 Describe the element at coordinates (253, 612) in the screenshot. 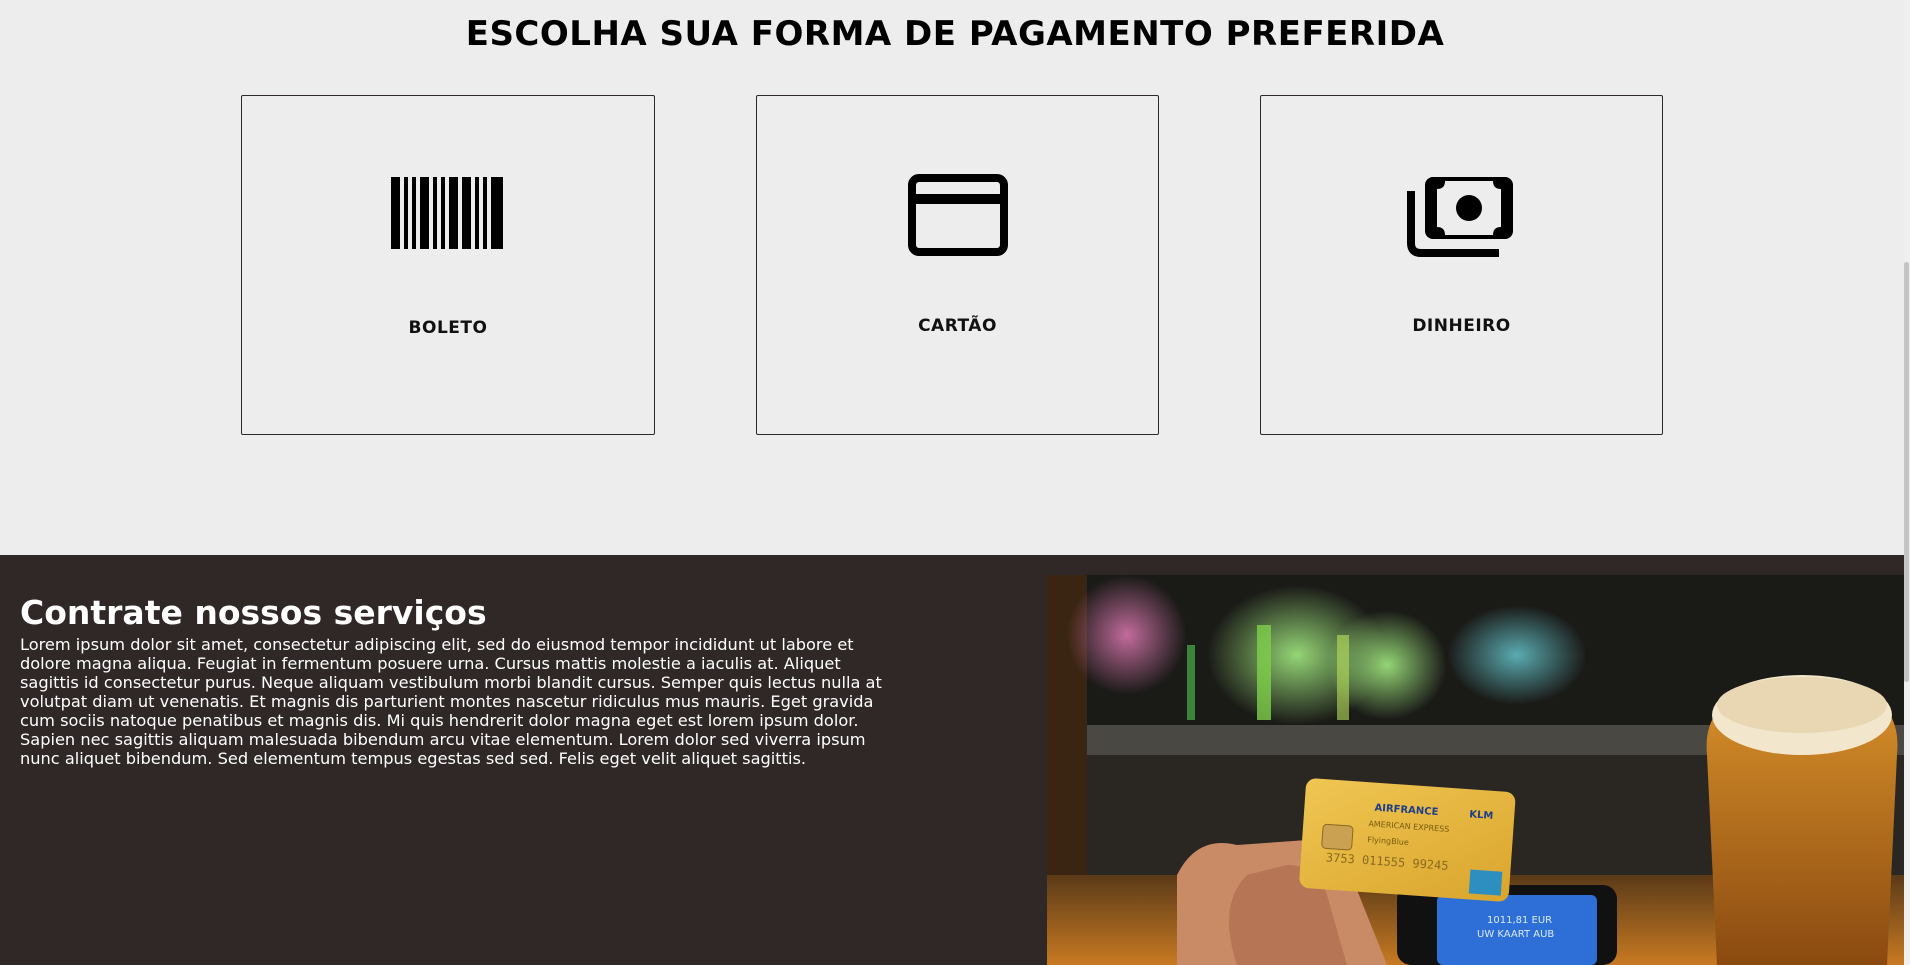

I see `services-title: Contrate nossos serviços` at that location.